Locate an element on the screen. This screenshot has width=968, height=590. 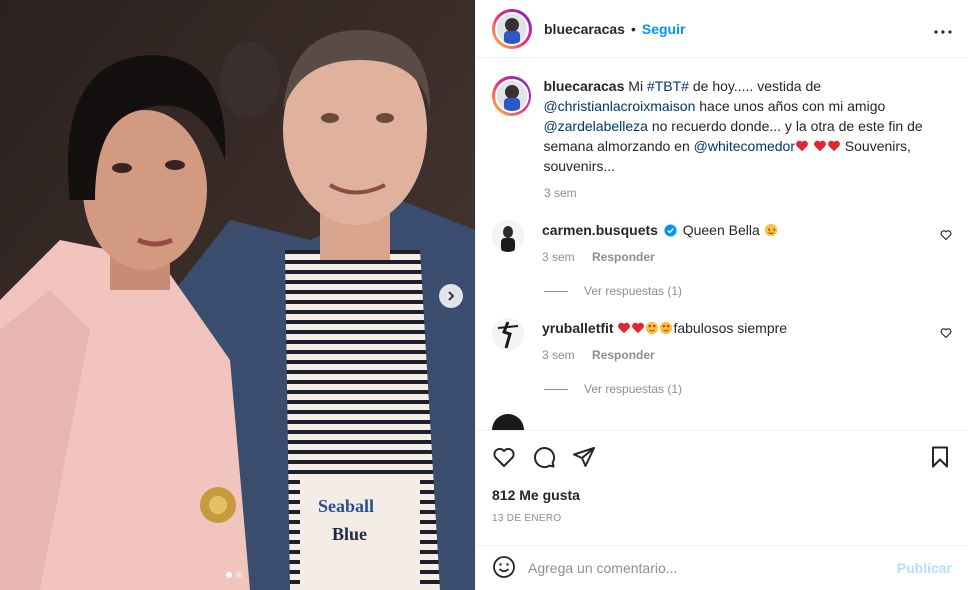
carousel-dot-active is located at coordinates (229, 575).